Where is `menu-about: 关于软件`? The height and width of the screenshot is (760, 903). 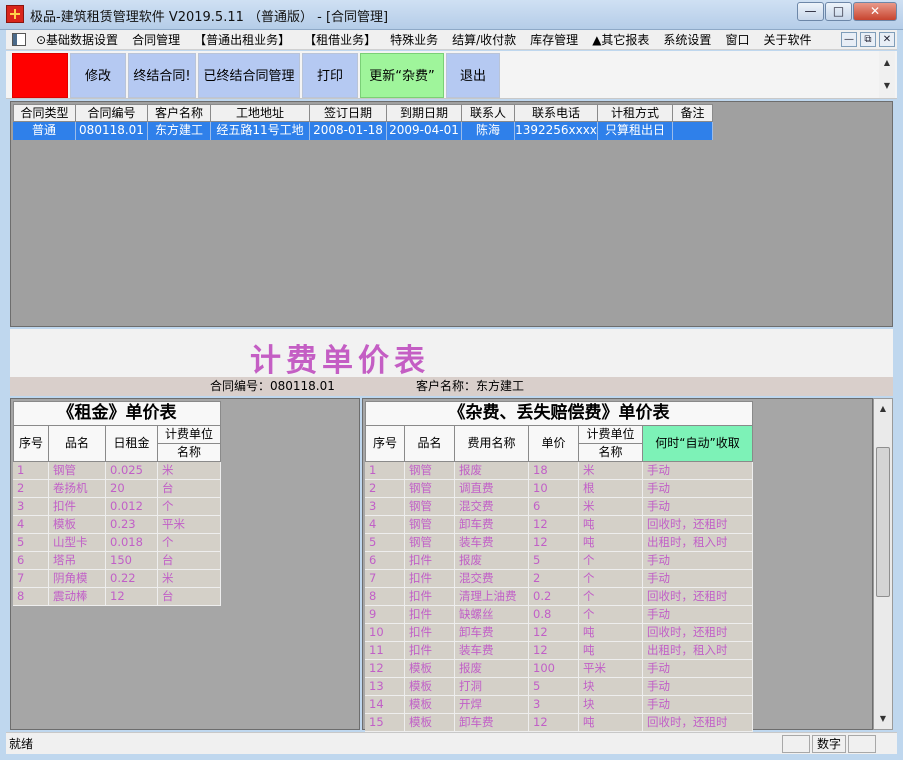
menu-about: 关于软件 is located at coordinates (787, 40).